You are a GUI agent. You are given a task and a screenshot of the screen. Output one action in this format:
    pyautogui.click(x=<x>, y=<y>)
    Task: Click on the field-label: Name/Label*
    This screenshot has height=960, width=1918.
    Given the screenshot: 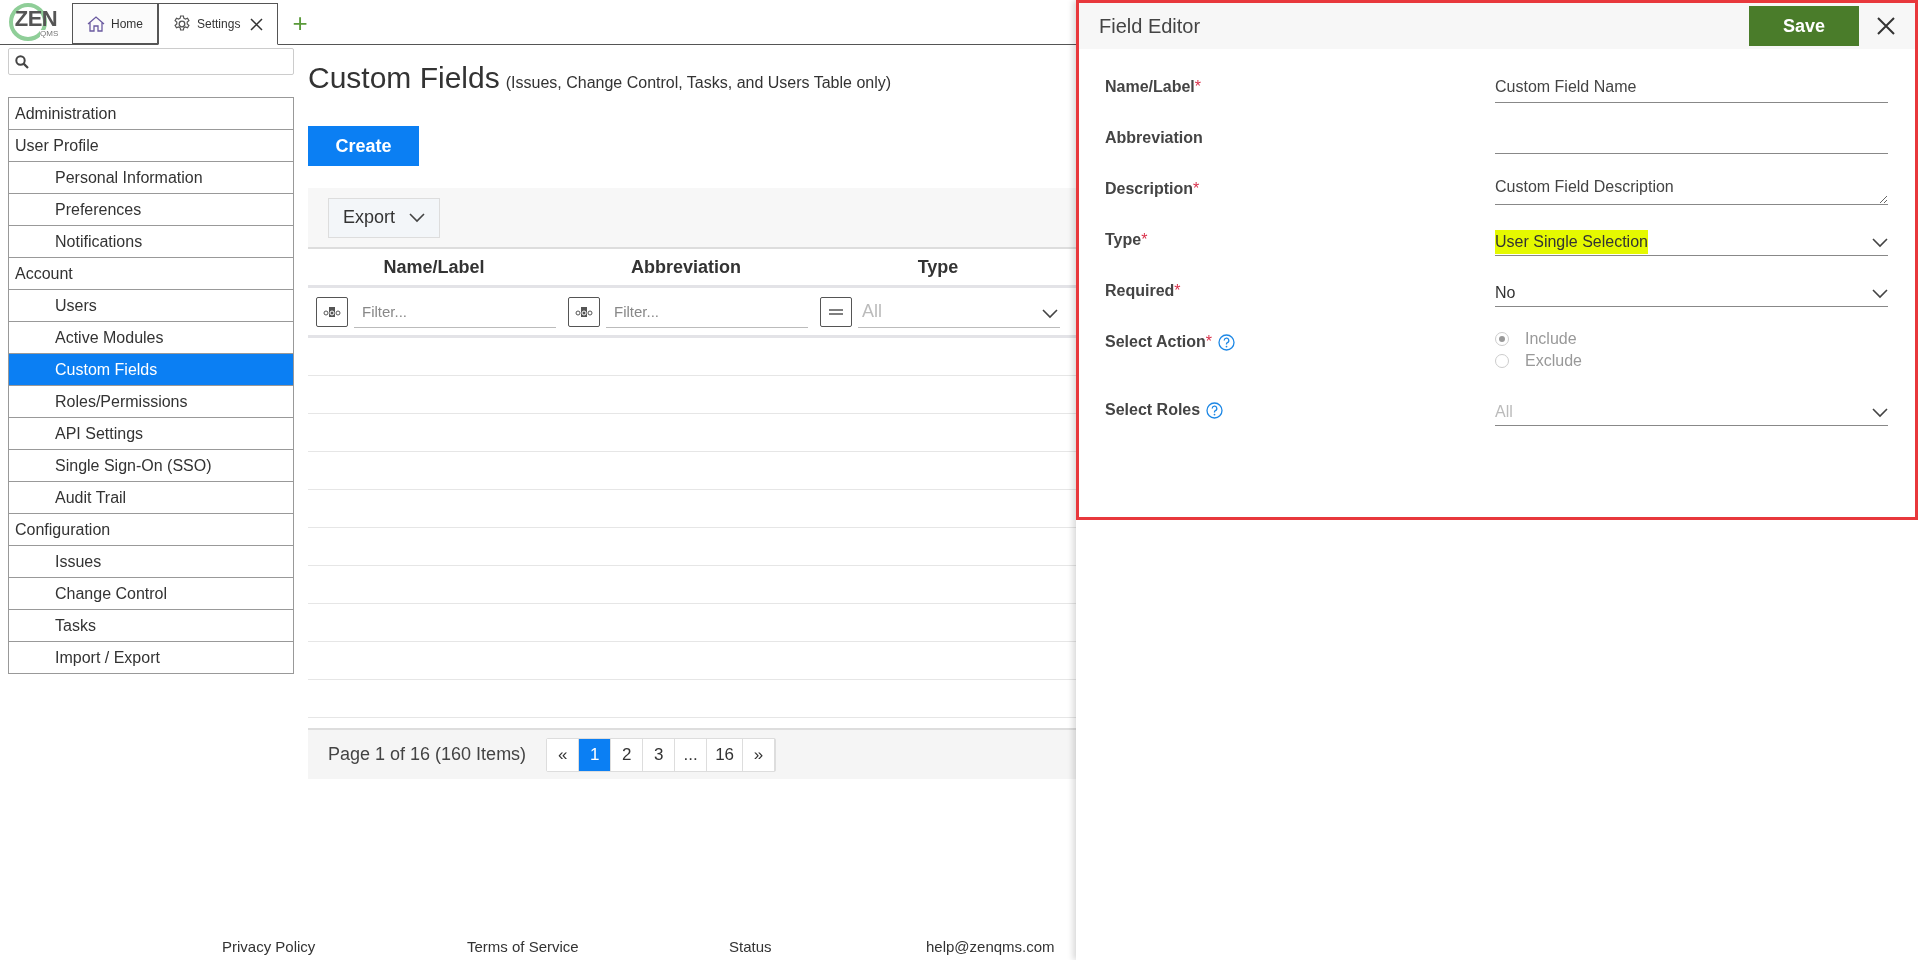 What is the action you would take?
    pyautogui.click(x=1153, y=87)
    